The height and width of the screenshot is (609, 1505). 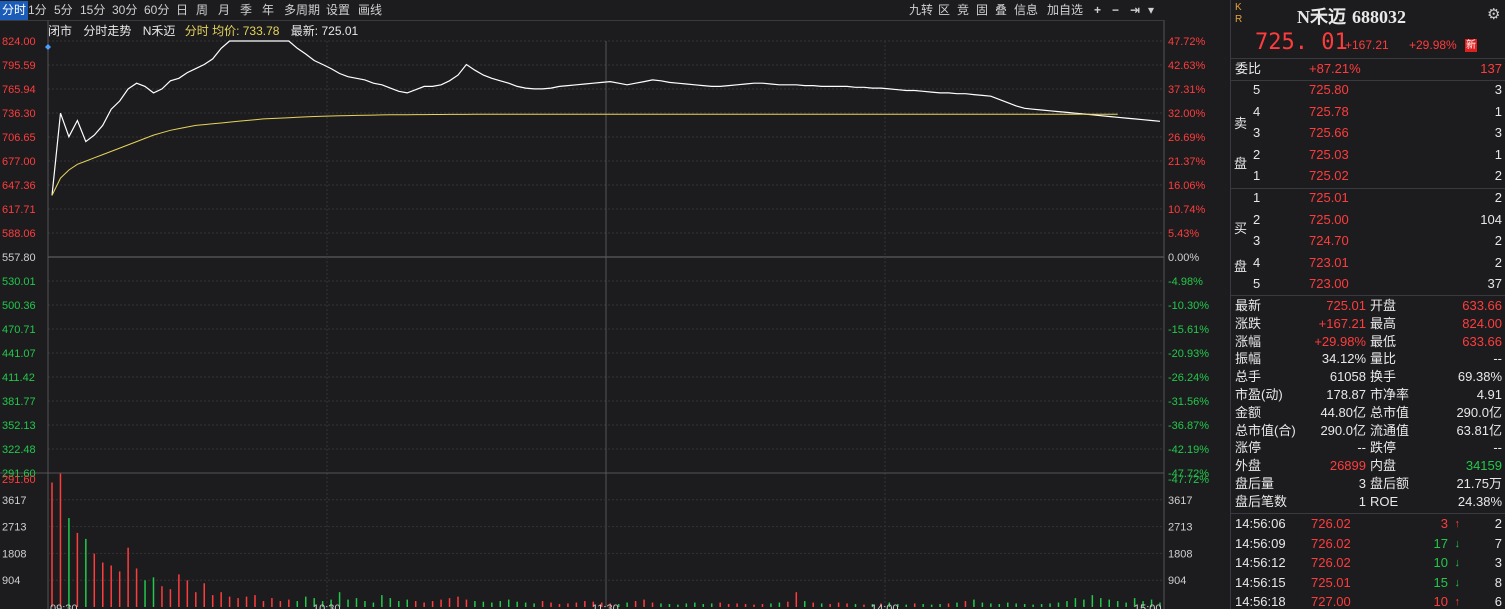 What do you see at coordinates (182, 10) in the screenshot?
I see `tool-6: 日` at bounding box center [182, 10].